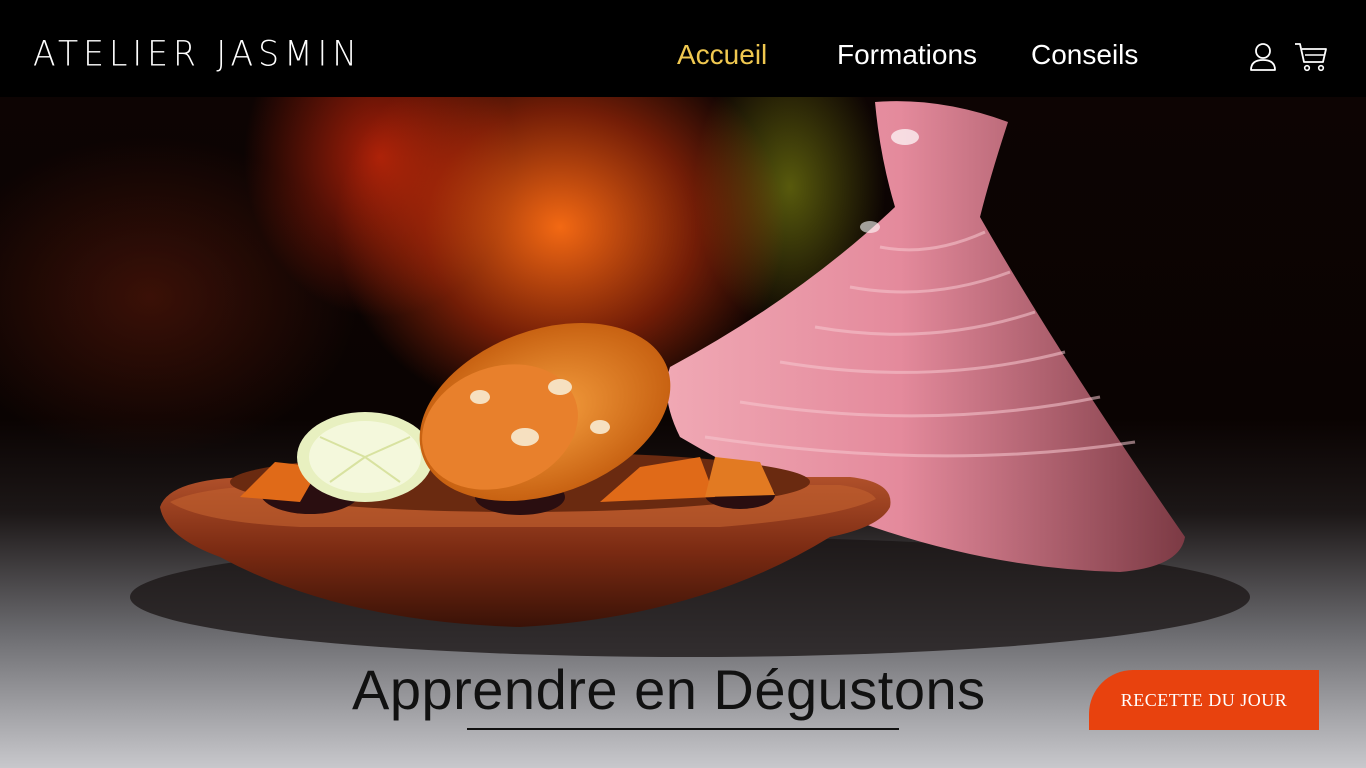 The image size is (1366, 768). I want to click on cart-icon, so click(1310, 57).